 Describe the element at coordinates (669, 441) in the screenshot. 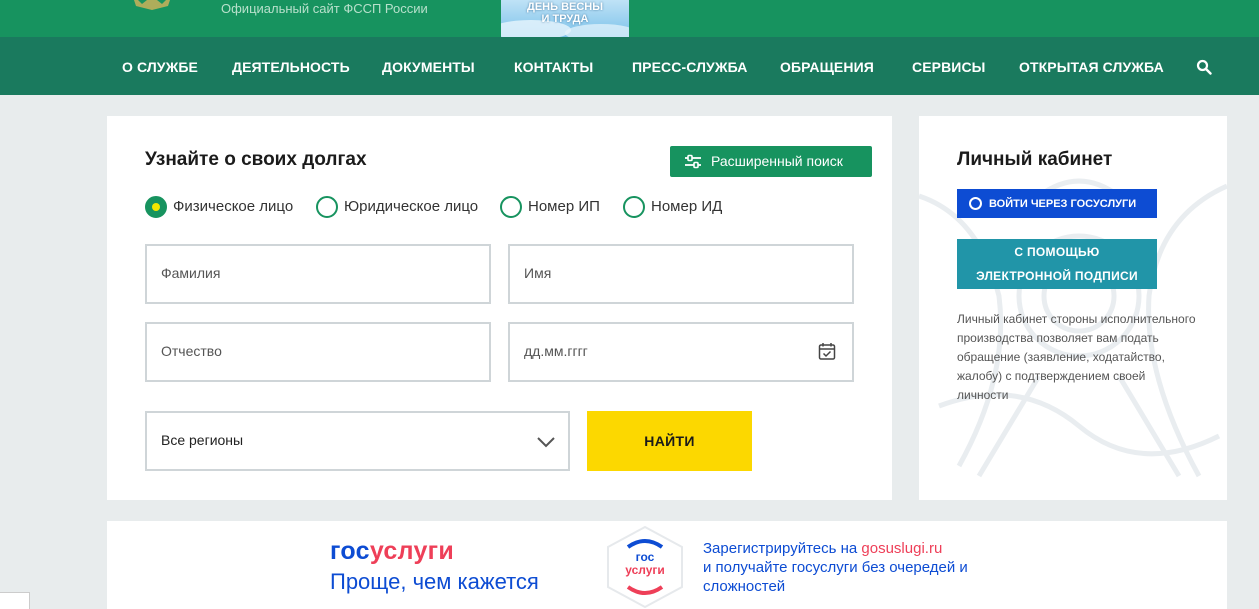

I see `find-button: НАЙТИ` at that location.